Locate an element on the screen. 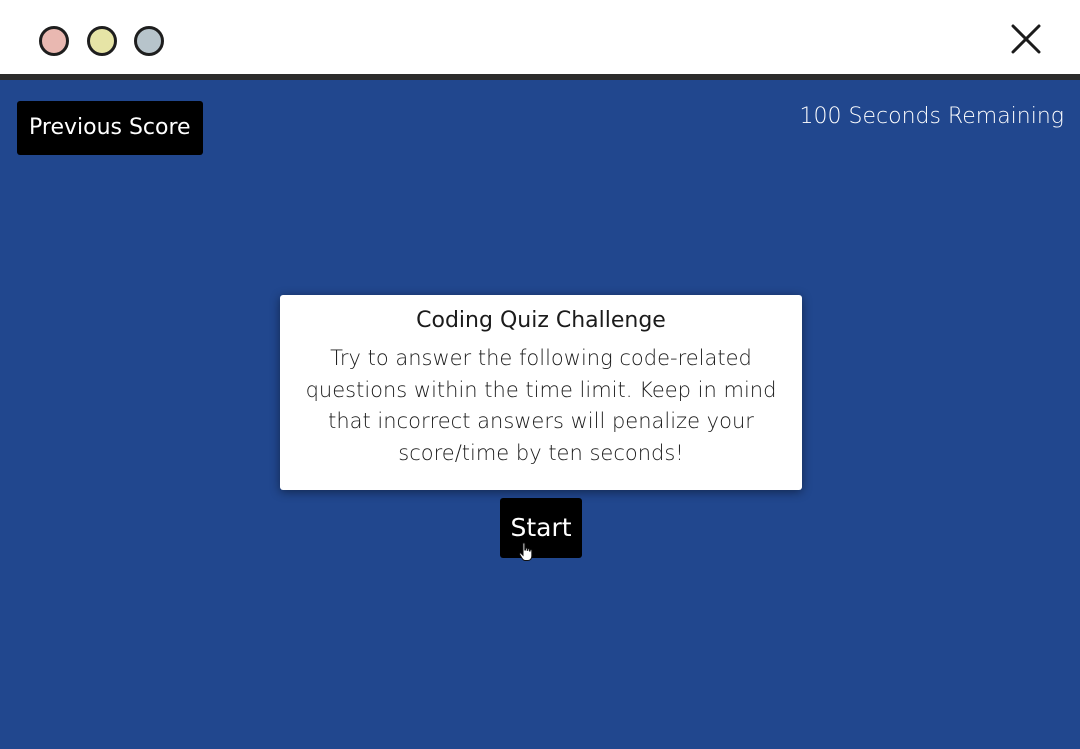 The height and width of the screenshot is (749, 1080). gray-dot-icon is located at coordinates (149, 41).